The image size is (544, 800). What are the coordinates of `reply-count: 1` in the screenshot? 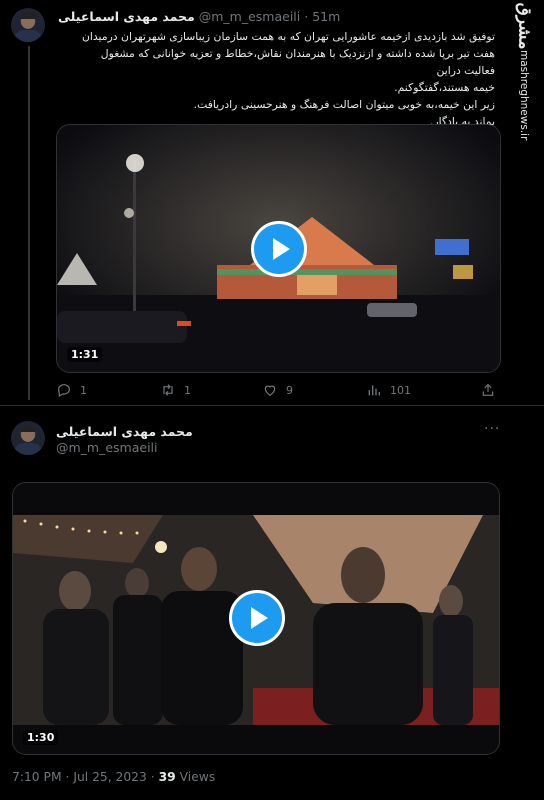 It's located at (83, 390).